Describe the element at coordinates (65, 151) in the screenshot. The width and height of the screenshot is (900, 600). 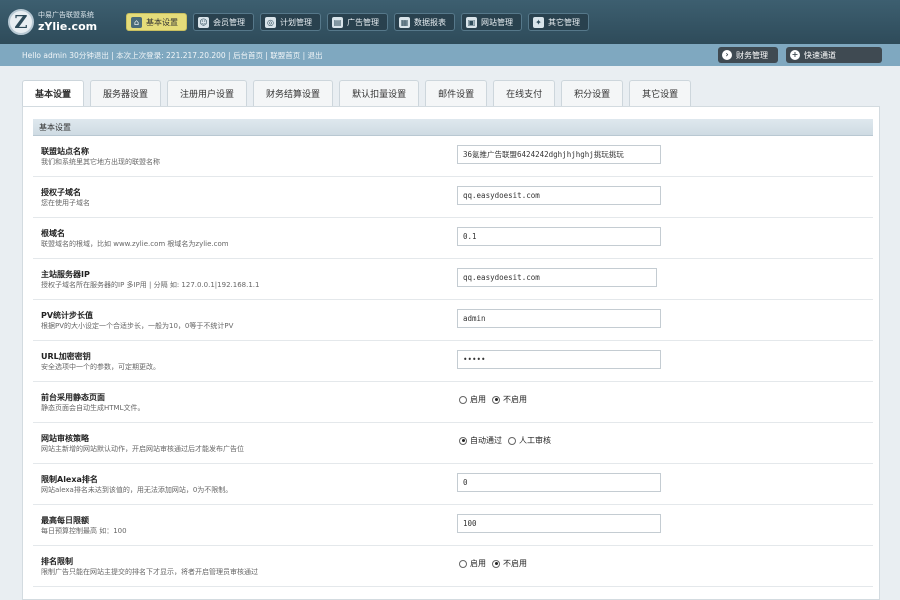
I see `setting-label: 联盟站点名称` at that location.